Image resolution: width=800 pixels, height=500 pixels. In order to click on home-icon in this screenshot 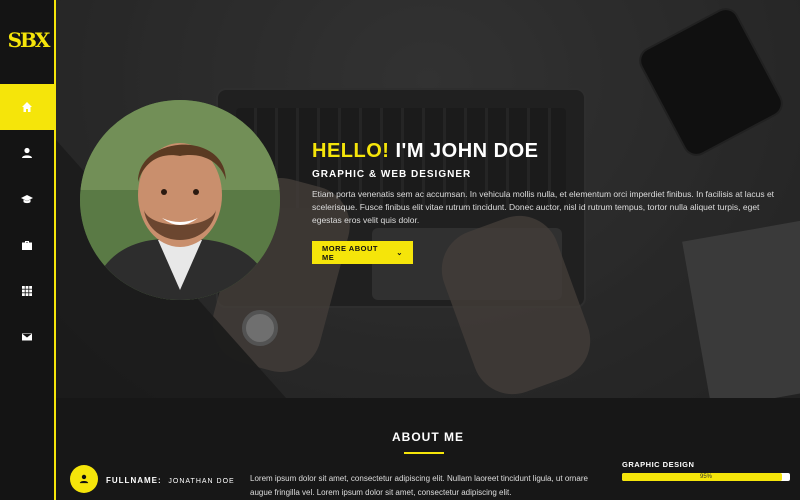, I will do `click(27, 107)`.